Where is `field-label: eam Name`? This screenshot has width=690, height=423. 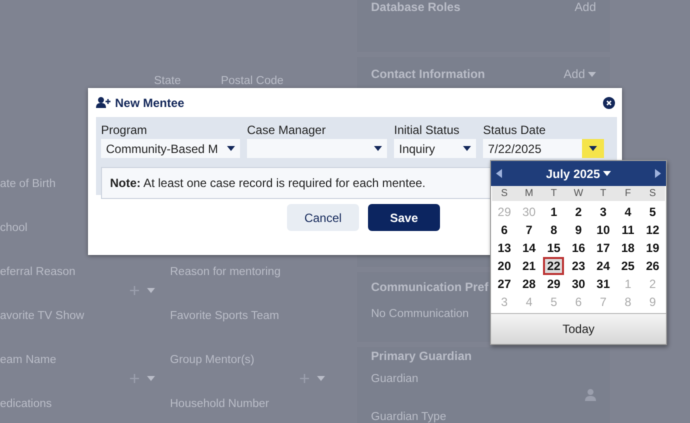 field-label: eam Name is located at coordinates (28, 360).